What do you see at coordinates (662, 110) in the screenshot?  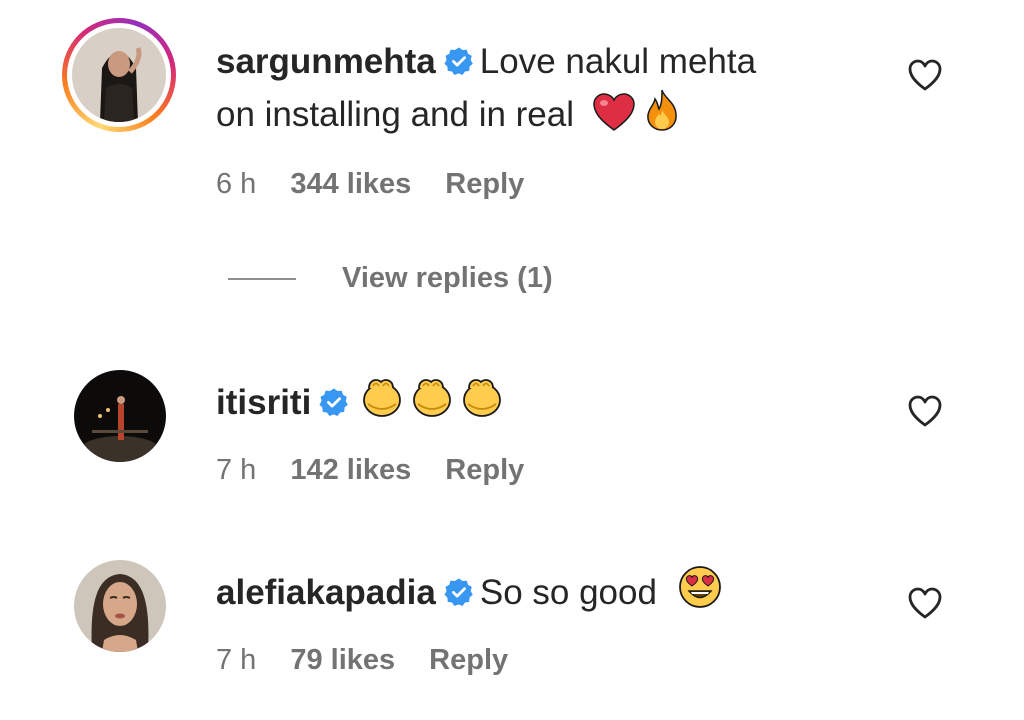 I see `fire-icon` at bounding box center [662, 110].